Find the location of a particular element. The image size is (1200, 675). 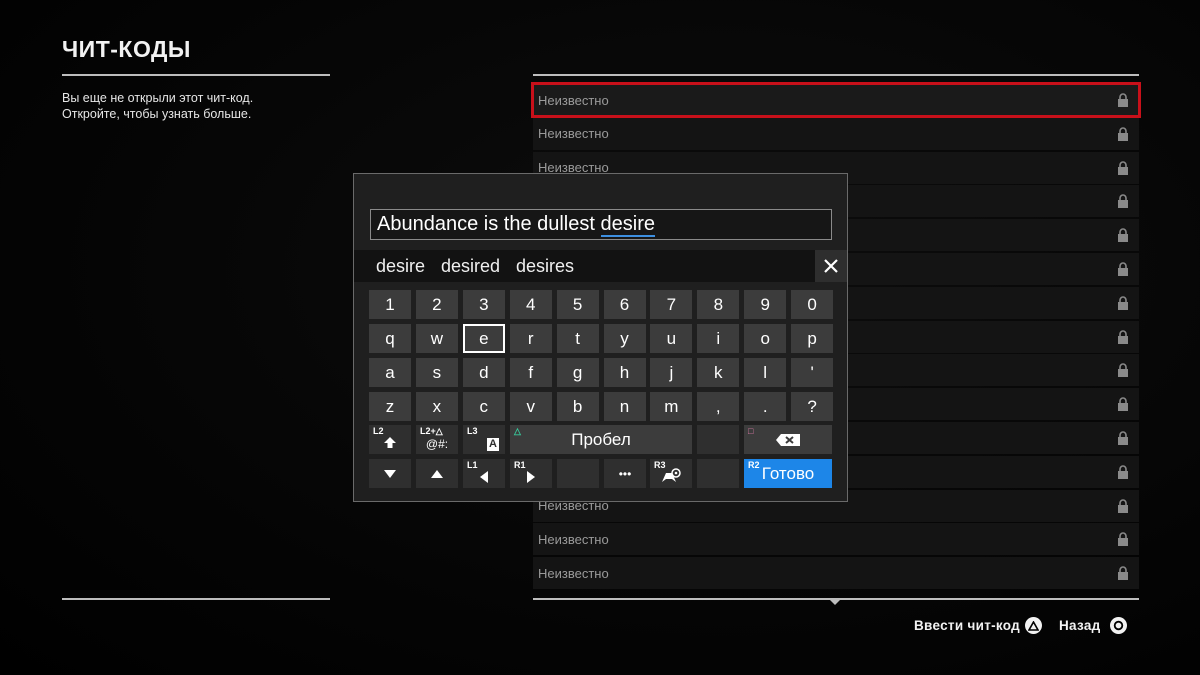

cheat-input-field: Abundance is the dullest desire is located at coordinates (601, 224).